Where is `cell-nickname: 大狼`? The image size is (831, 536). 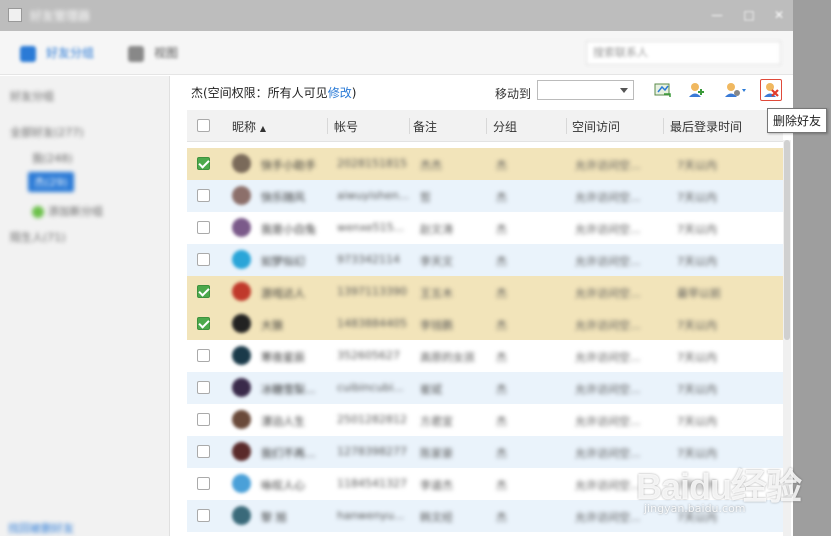
cell-nickname: 大狼 is located at coordinates (272, 325).